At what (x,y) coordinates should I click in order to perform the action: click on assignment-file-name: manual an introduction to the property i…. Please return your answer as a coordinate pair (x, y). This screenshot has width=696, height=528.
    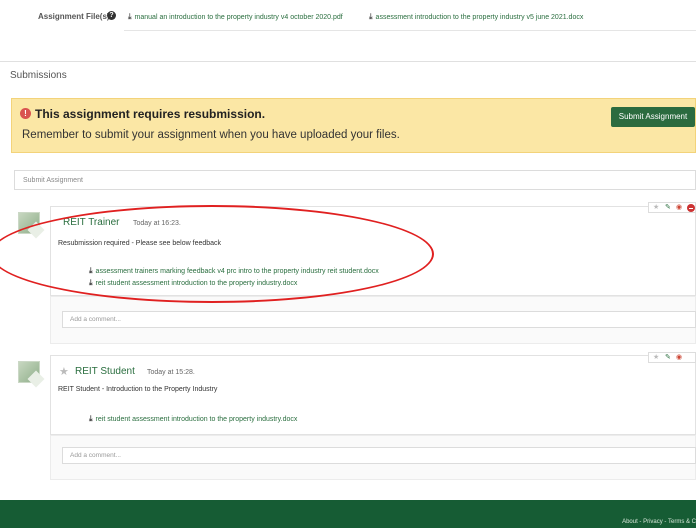
    Looking at the image, I should click on (239, 17).